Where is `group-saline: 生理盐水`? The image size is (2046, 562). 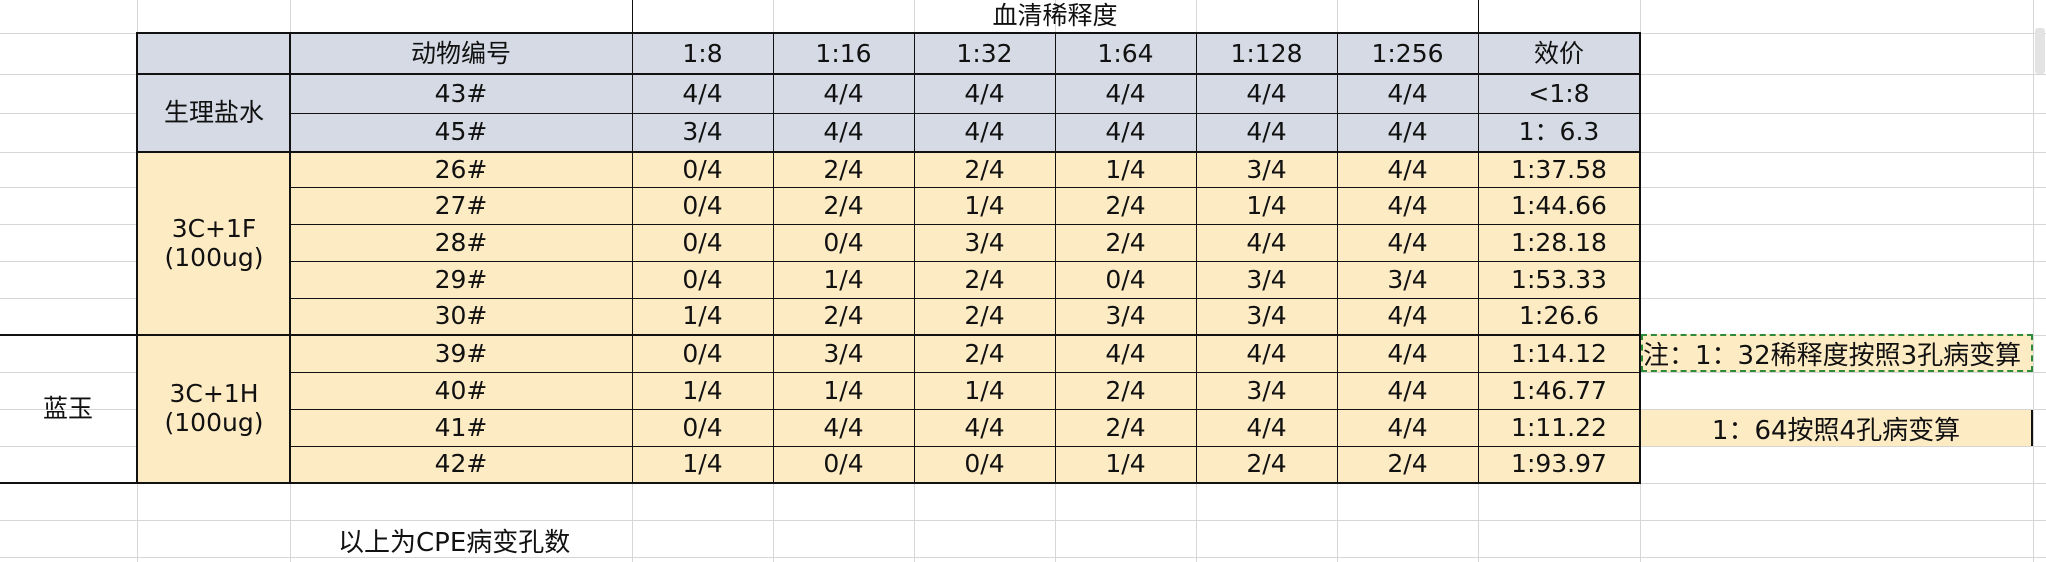 group-saline: 生理盐水 is located at coordinates (214, 113).